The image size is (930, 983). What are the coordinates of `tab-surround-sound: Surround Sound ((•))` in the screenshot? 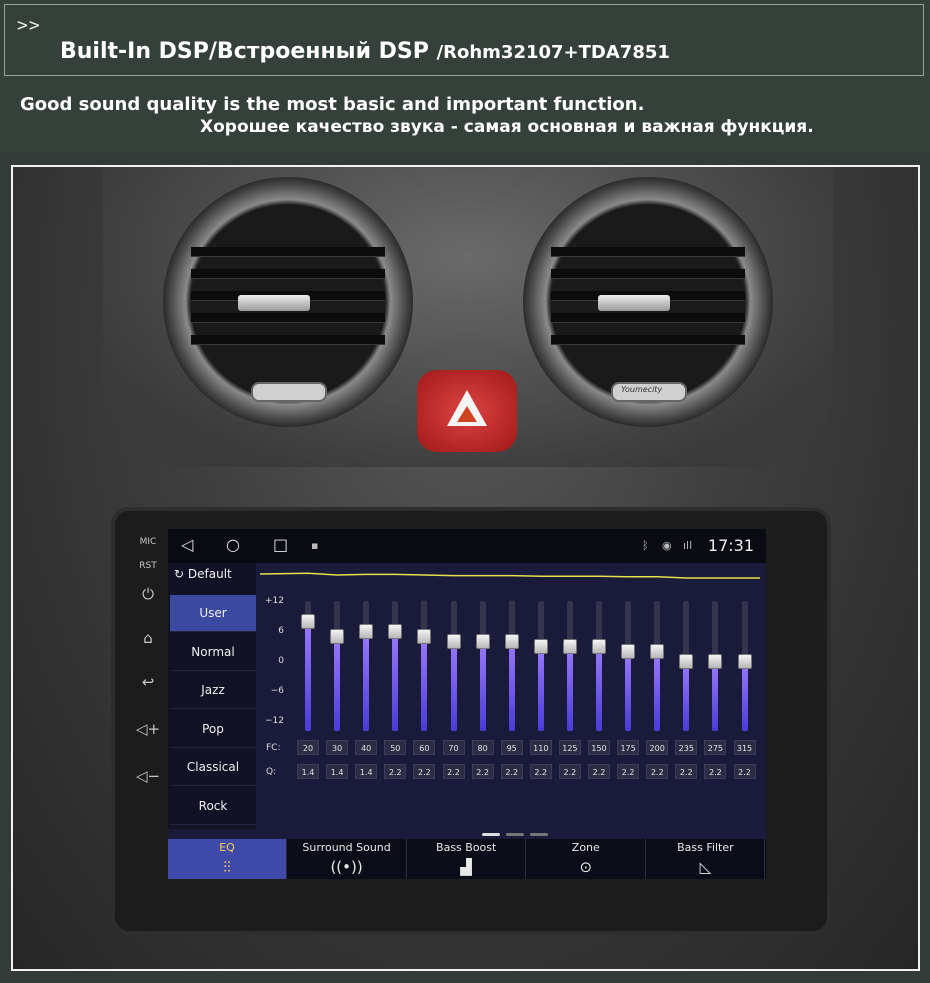 It's located at (347, 859).